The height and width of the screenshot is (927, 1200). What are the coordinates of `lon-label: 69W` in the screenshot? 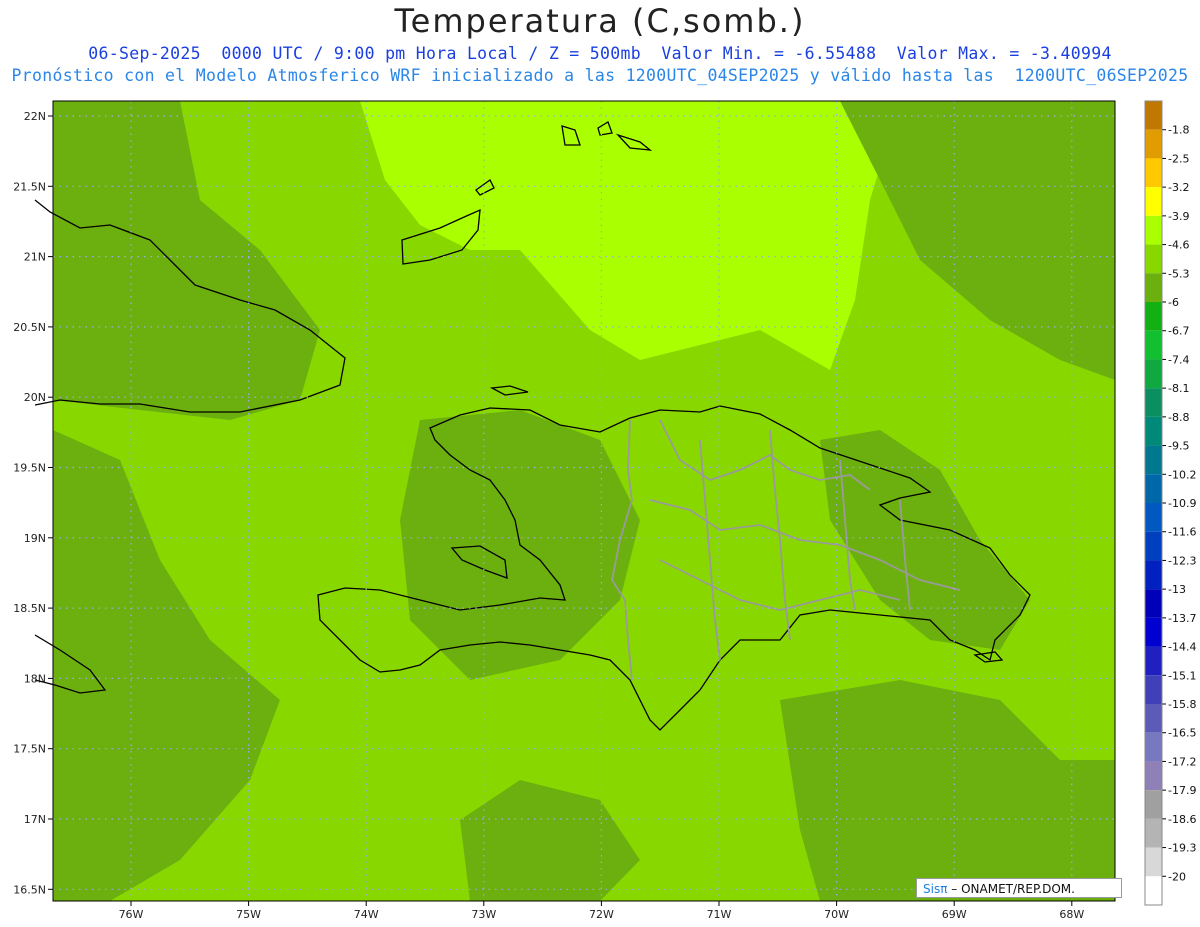 It's located at (954, 914).